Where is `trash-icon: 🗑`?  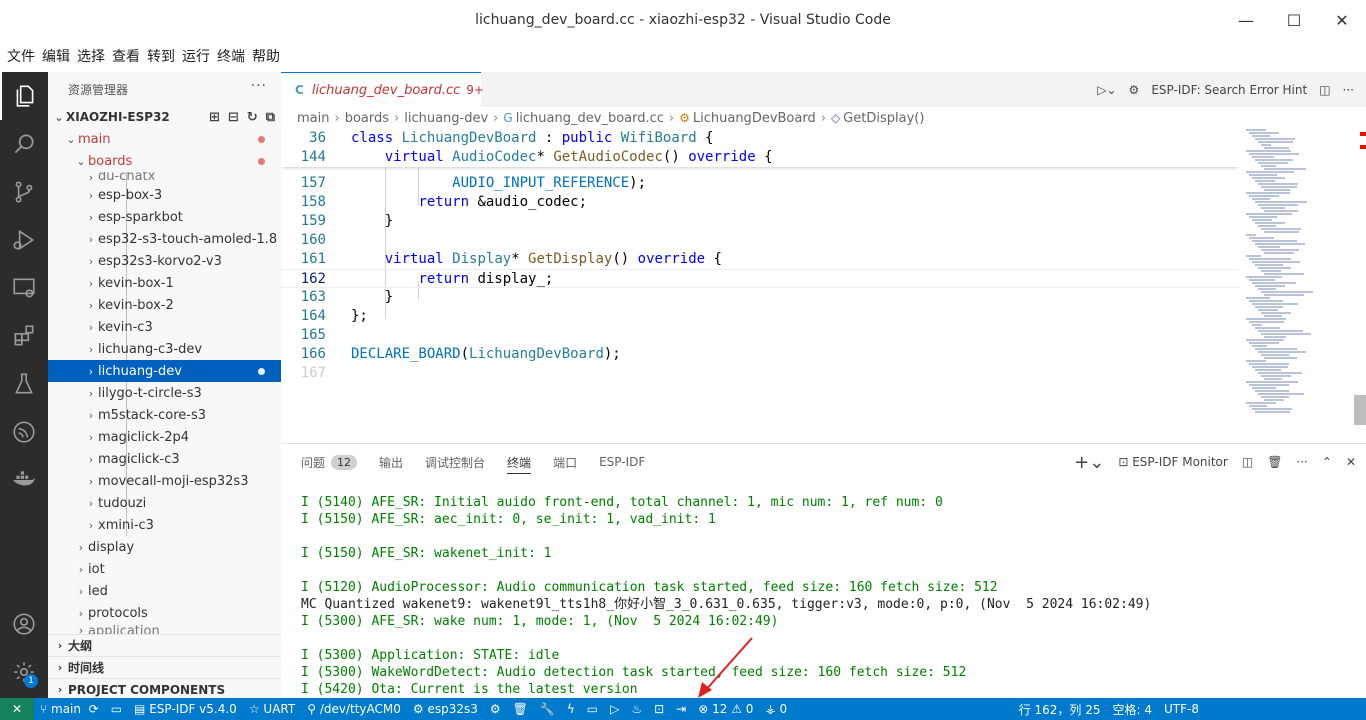
trash-icon: 🗑 is located at coordinates (1274, 462).